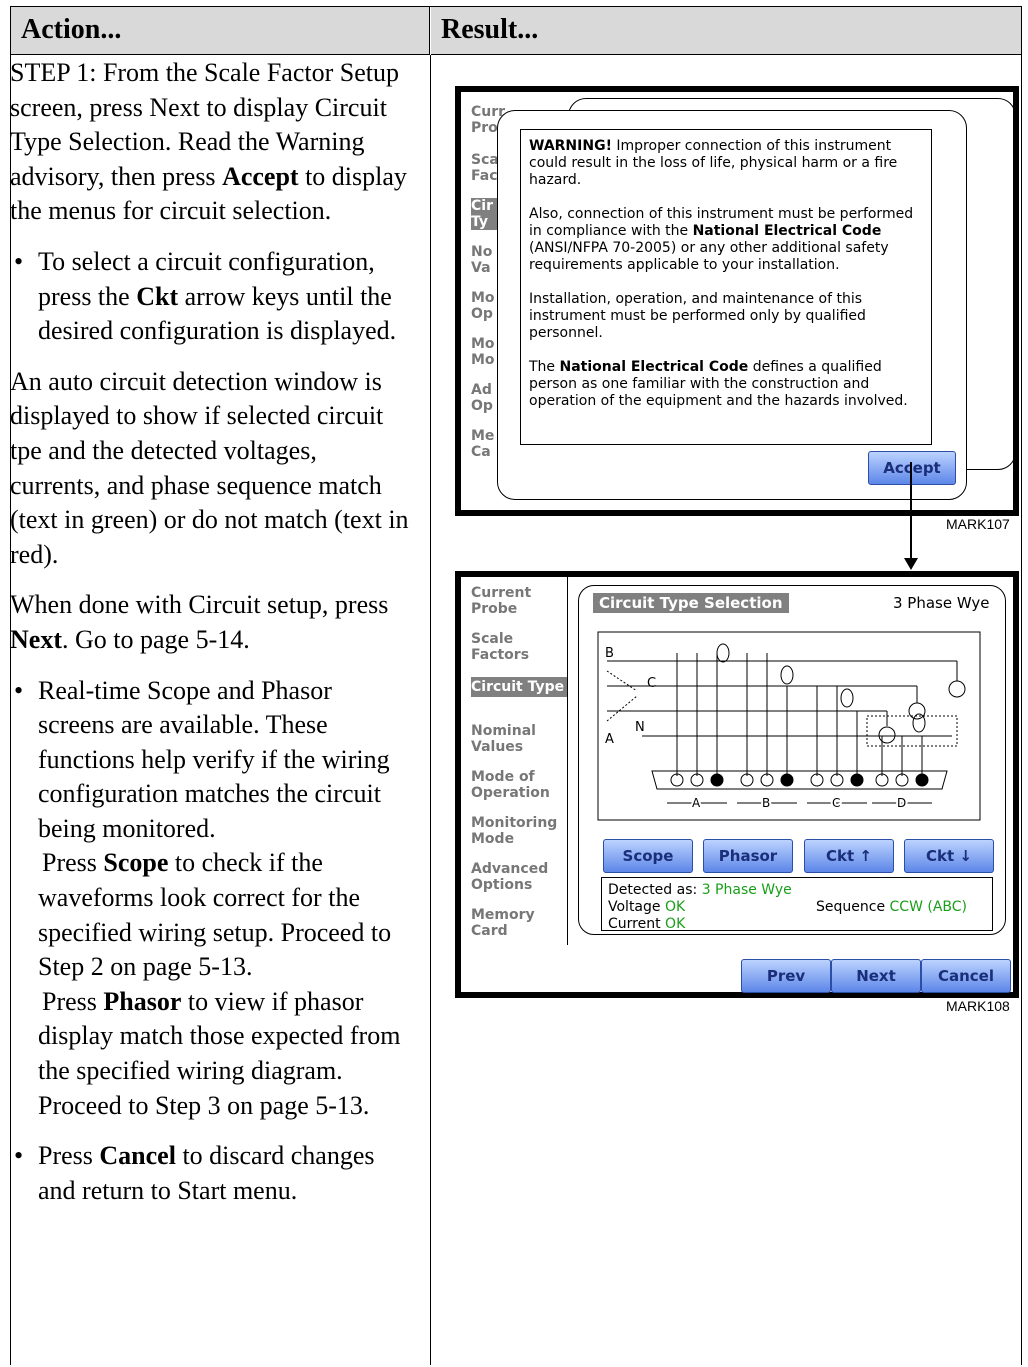 This screenshot has width=1028, height=1367. What do you see at coordinates (949, 856) in the screenshot?
I see `ckt-down-button: Ckt ↓` at bounding box center [949, 856].